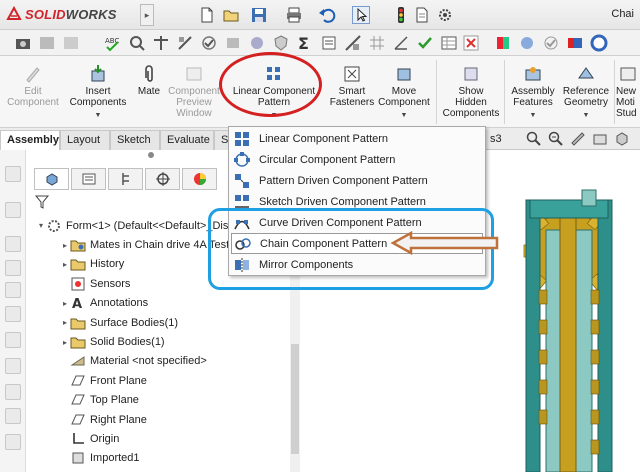 This screenshot has height=472, width=640. Describe the element at coordinates (113, 43) in the screenshot. I see `spellcheck-icon: ABC` at that location.